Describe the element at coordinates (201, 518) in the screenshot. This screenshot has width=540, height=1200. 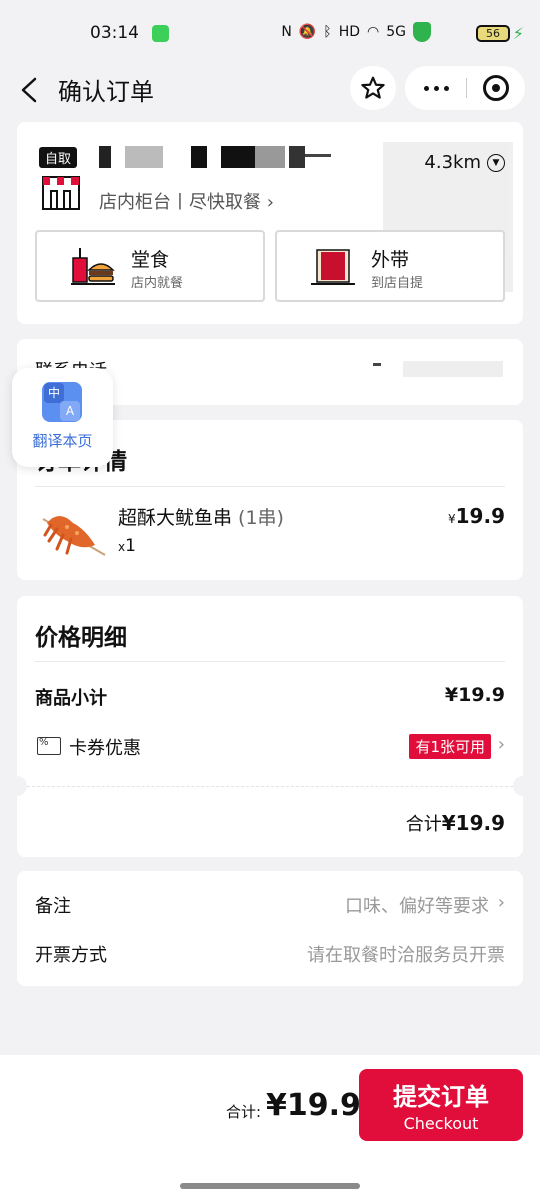
I see `item-name: 超酥大鱿鱼串 (1串)` at that location.